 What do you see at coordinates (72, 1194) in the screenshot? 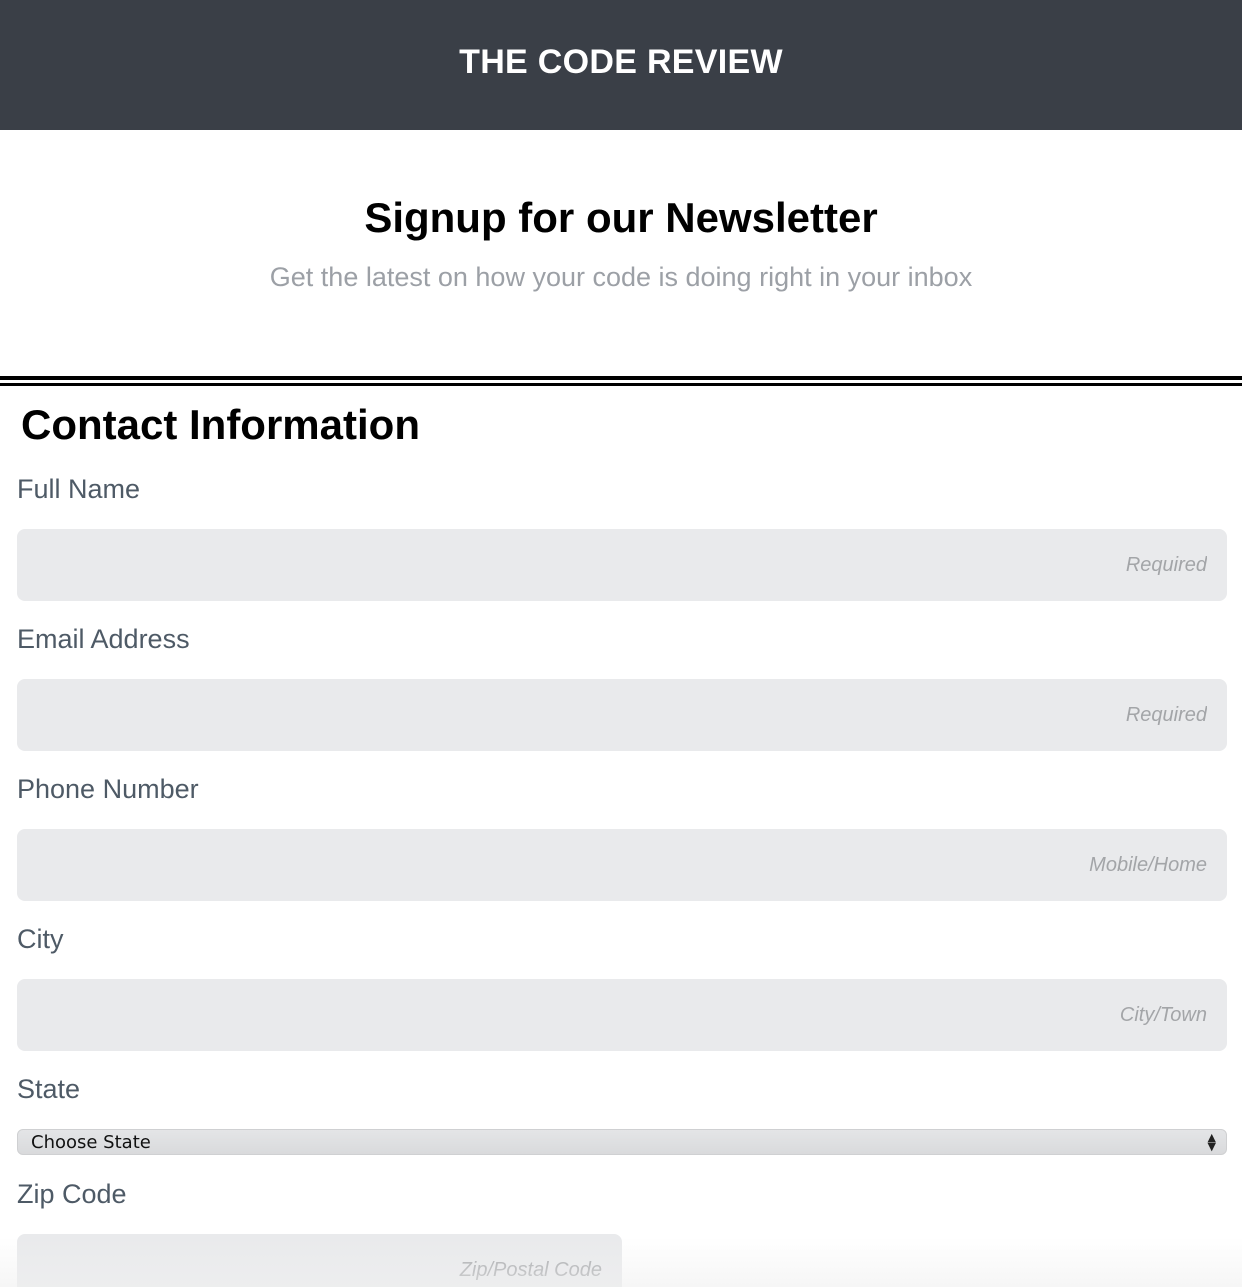
I see `zip-label: Zip Code` at bounding box center [72, 1194].